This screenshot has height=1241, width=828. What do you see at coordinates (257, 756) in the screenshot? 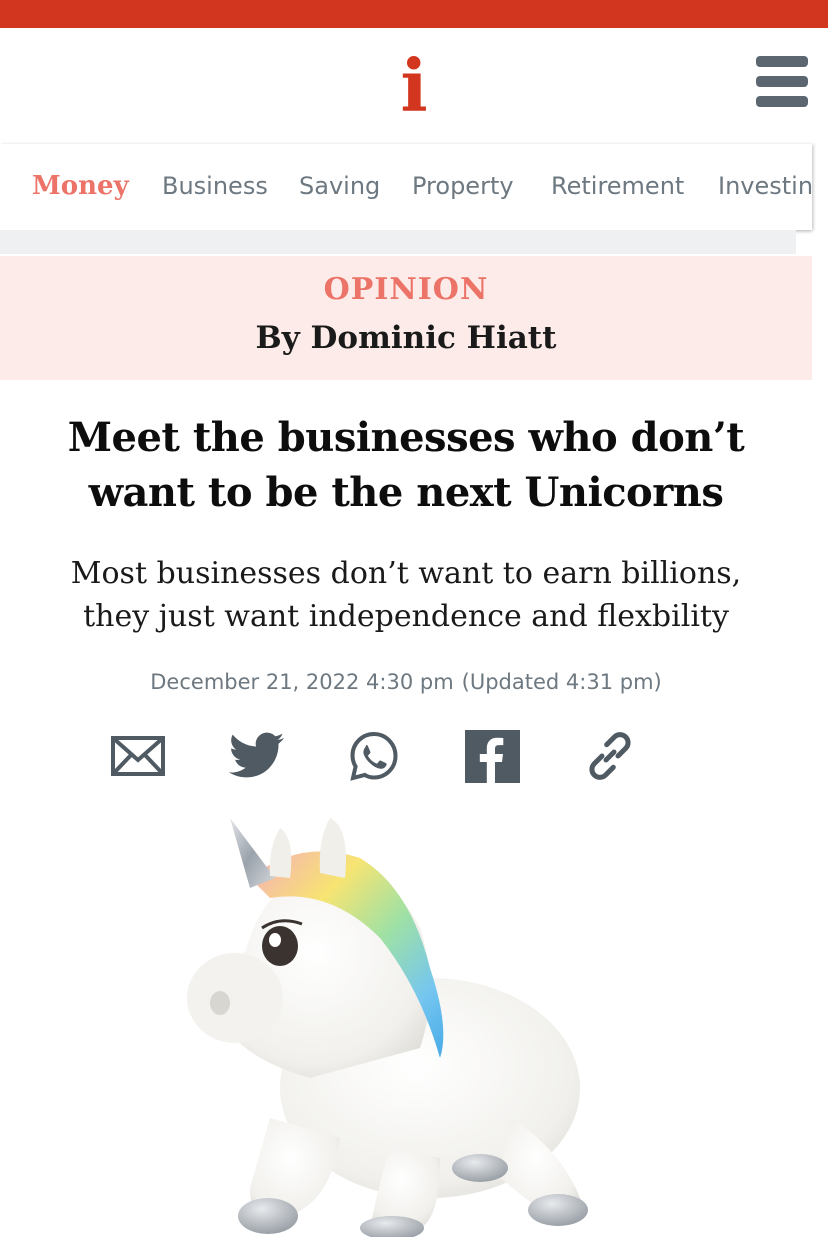
I see `twitter-icon` at bounding box center [257, 756].